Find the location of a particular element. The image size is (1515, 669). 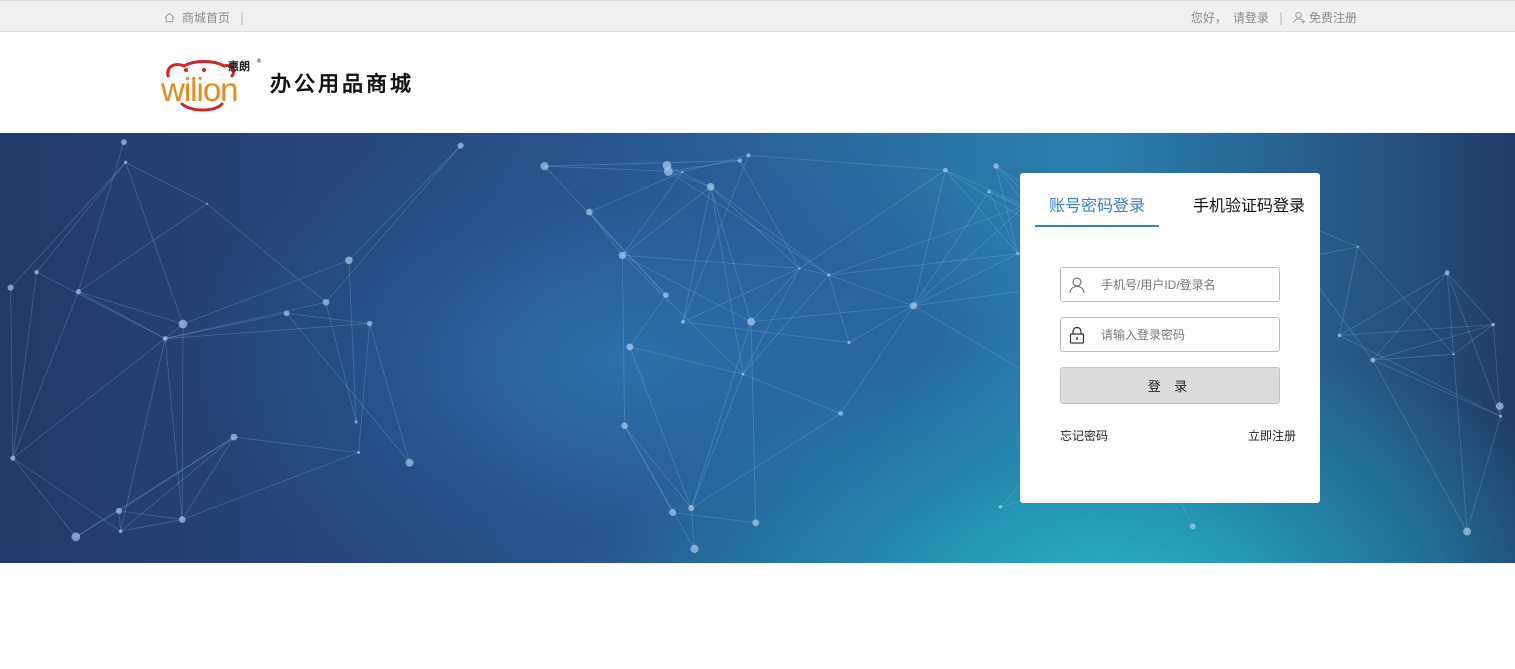

register-link: 免费注册 is located at coordinates (1333, 17).